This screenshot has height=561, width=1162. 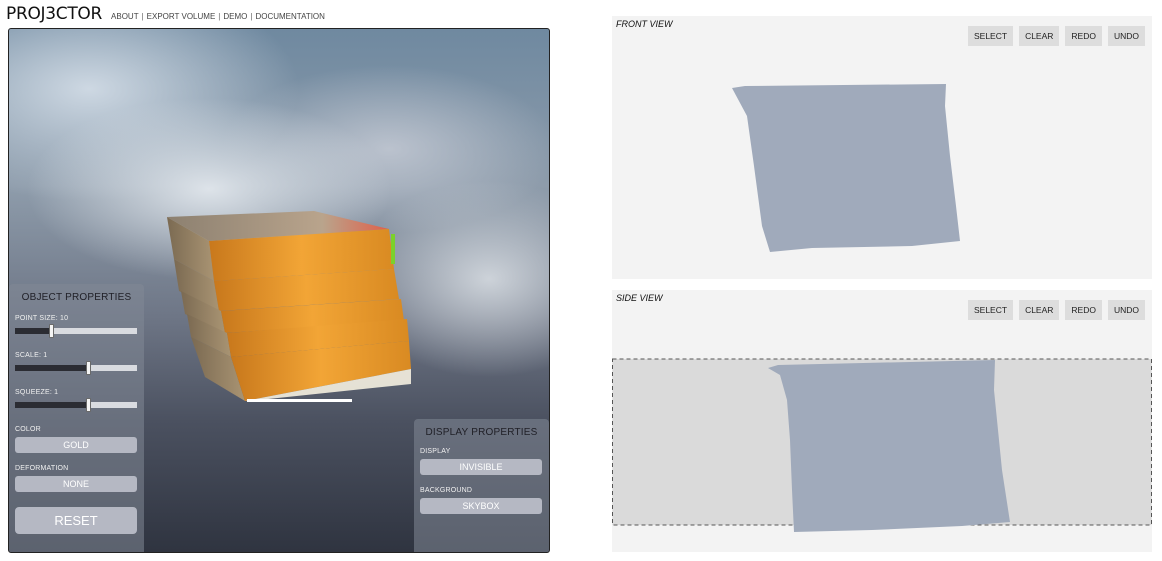 I want to click on squeeze-slider, so click(x=76, y=405).